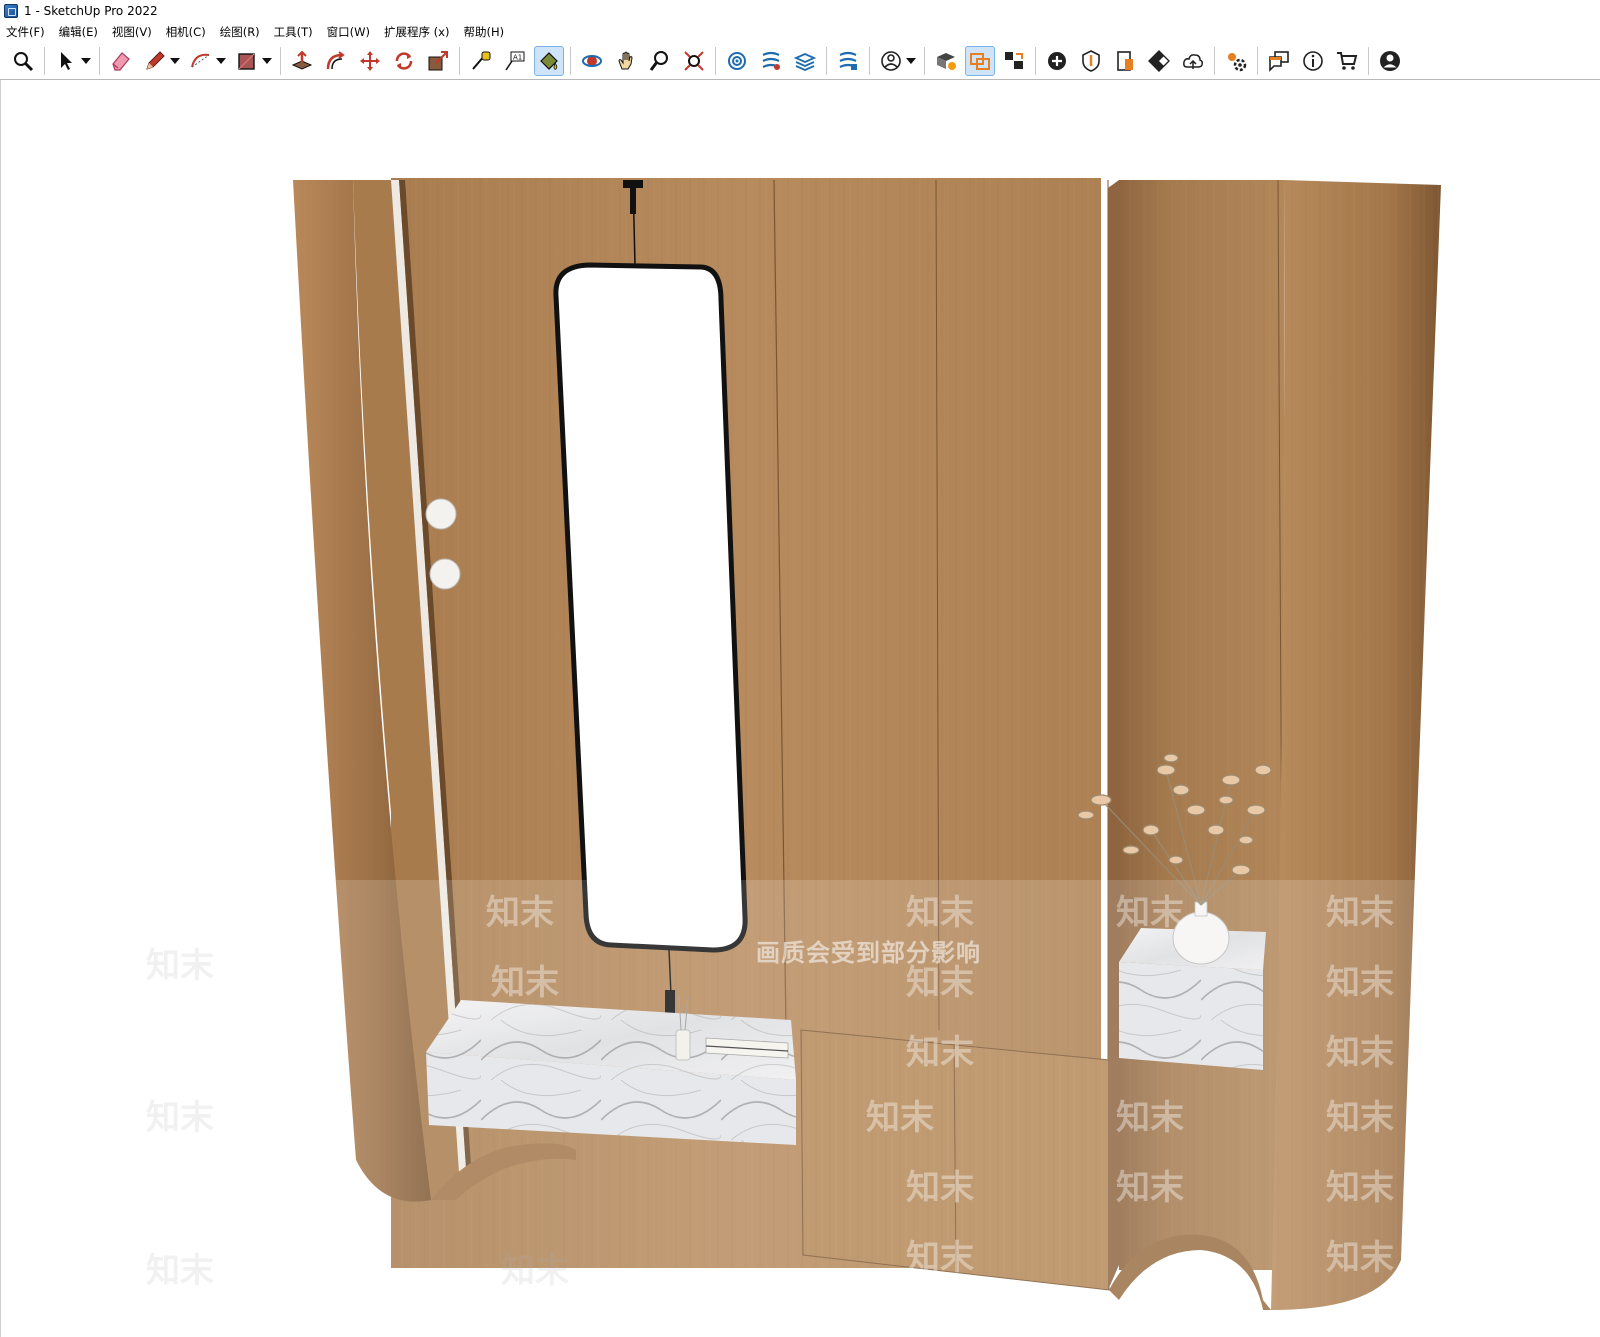 The height and width of the screenshot is (1337, 1600). What do you see at coordinates (549, 60) in the screenshot?
I see `paint-bucket-icon` at bounding box center [549, 60].